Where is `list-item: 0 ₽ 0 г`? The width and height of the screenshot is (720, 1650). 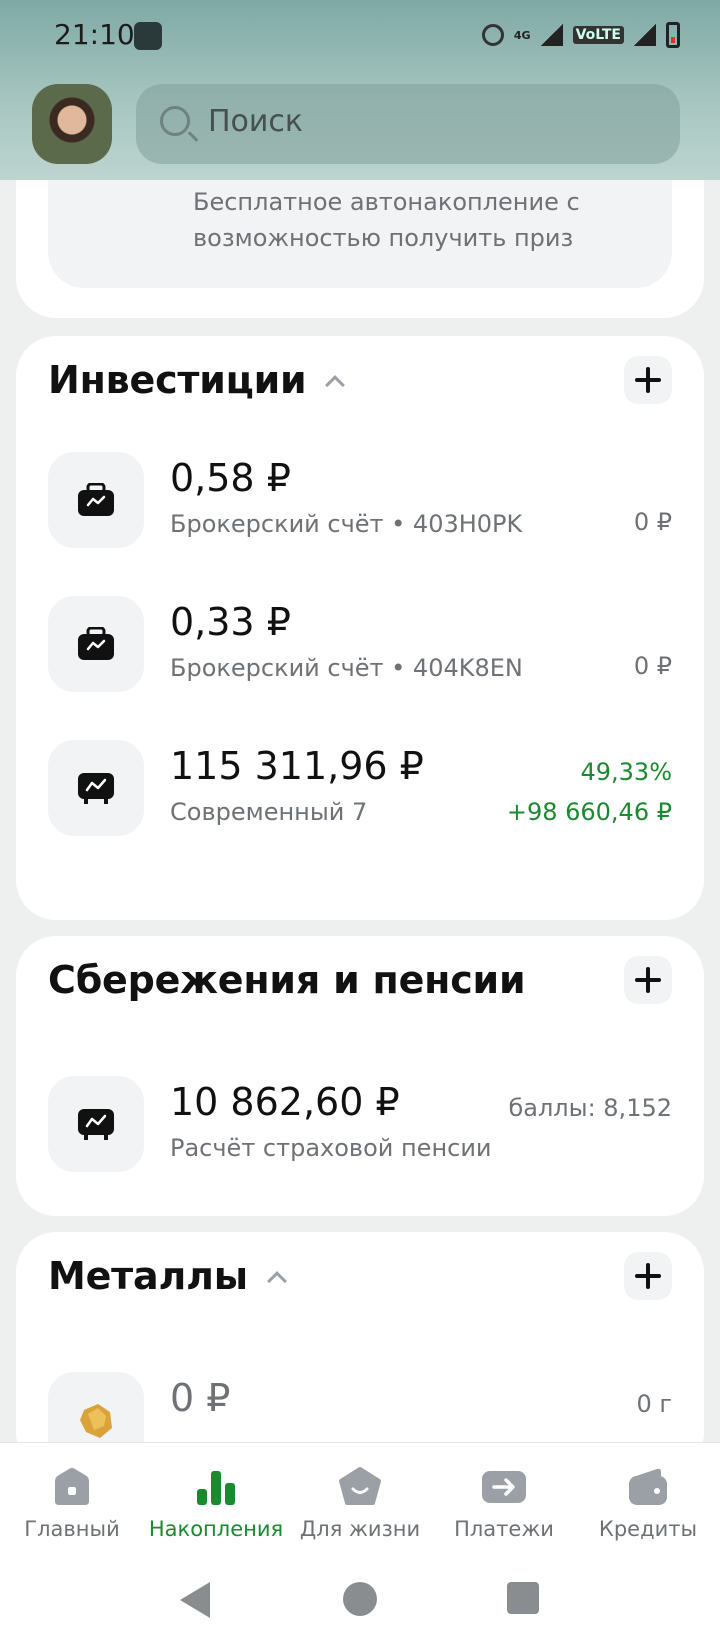
list-item: 0 ₽ 0 г is located at coordinates (360, 1407).